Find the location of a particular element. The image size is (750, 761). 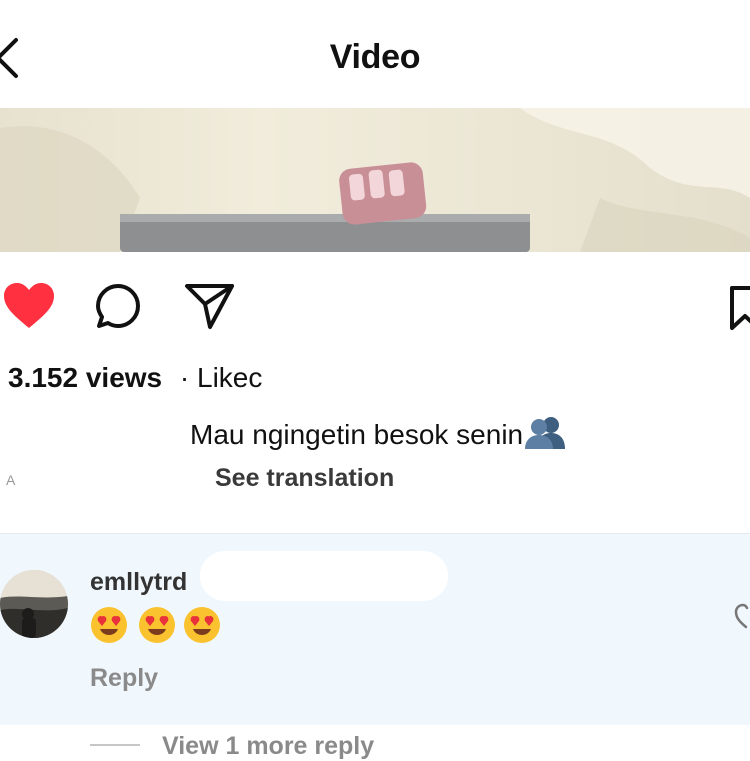

action-bar is located at coordinates (375, 307).